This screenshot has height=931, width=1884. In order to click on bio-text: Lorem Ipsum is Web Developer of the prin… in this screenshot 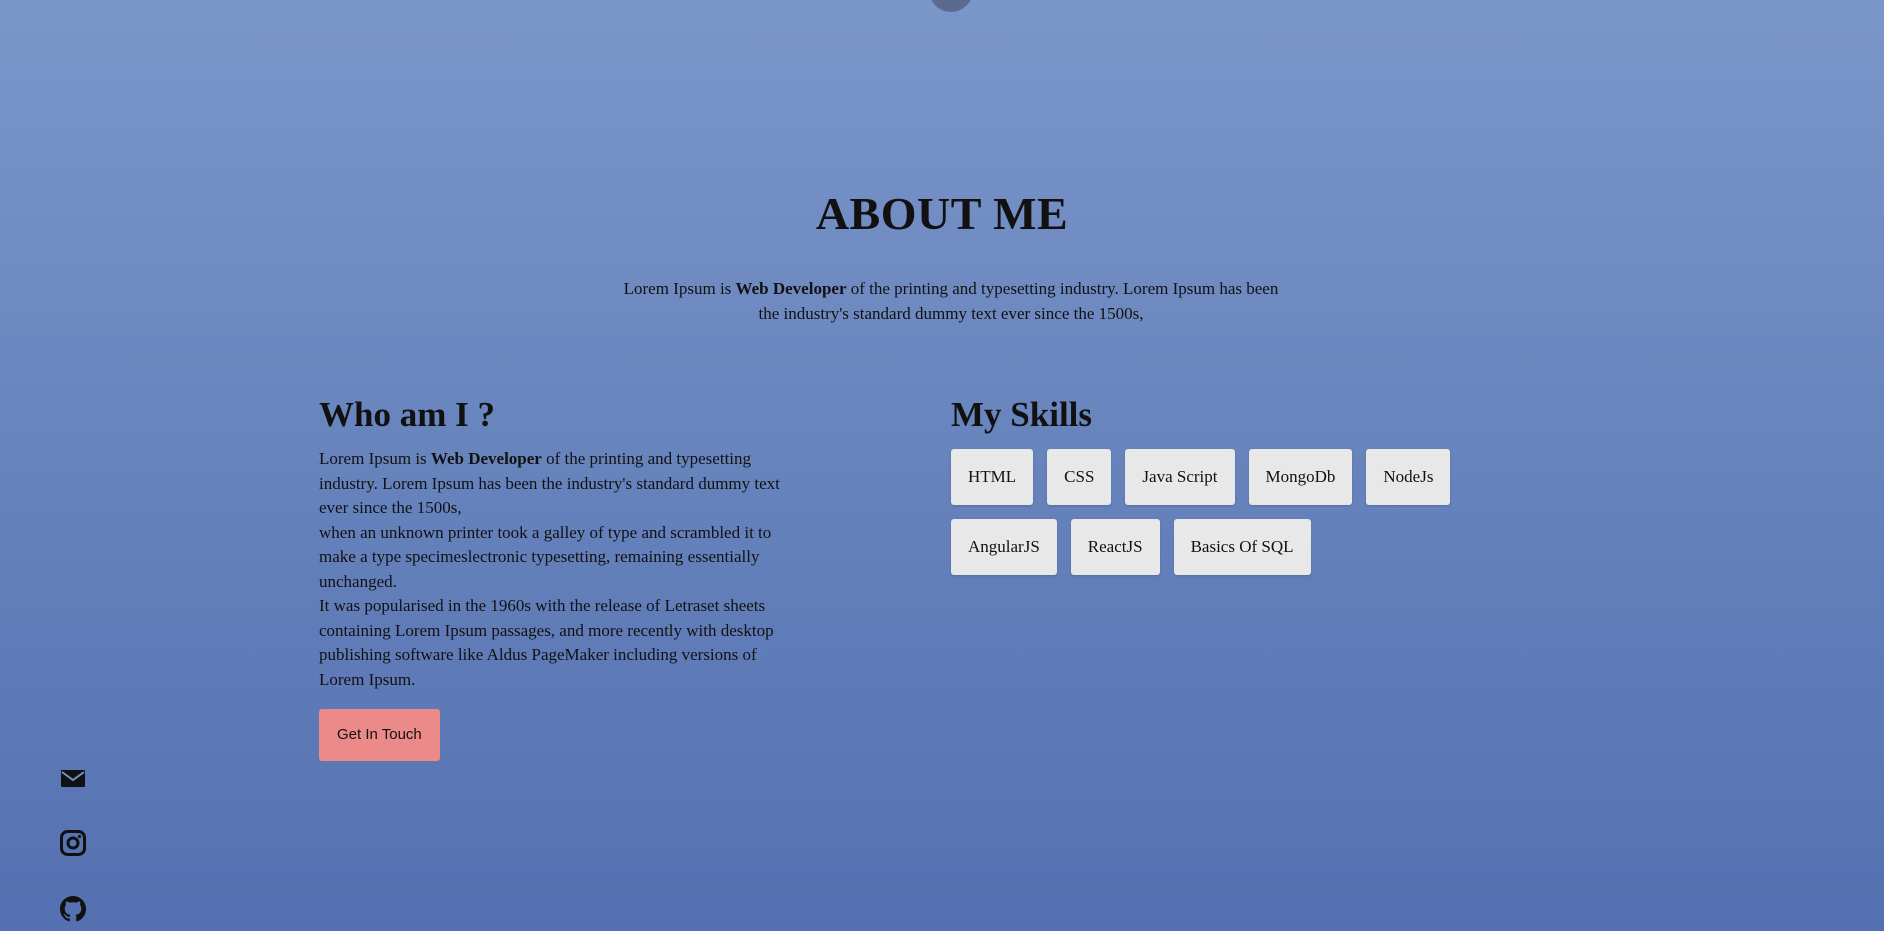, I will do `click(559, 569)`.